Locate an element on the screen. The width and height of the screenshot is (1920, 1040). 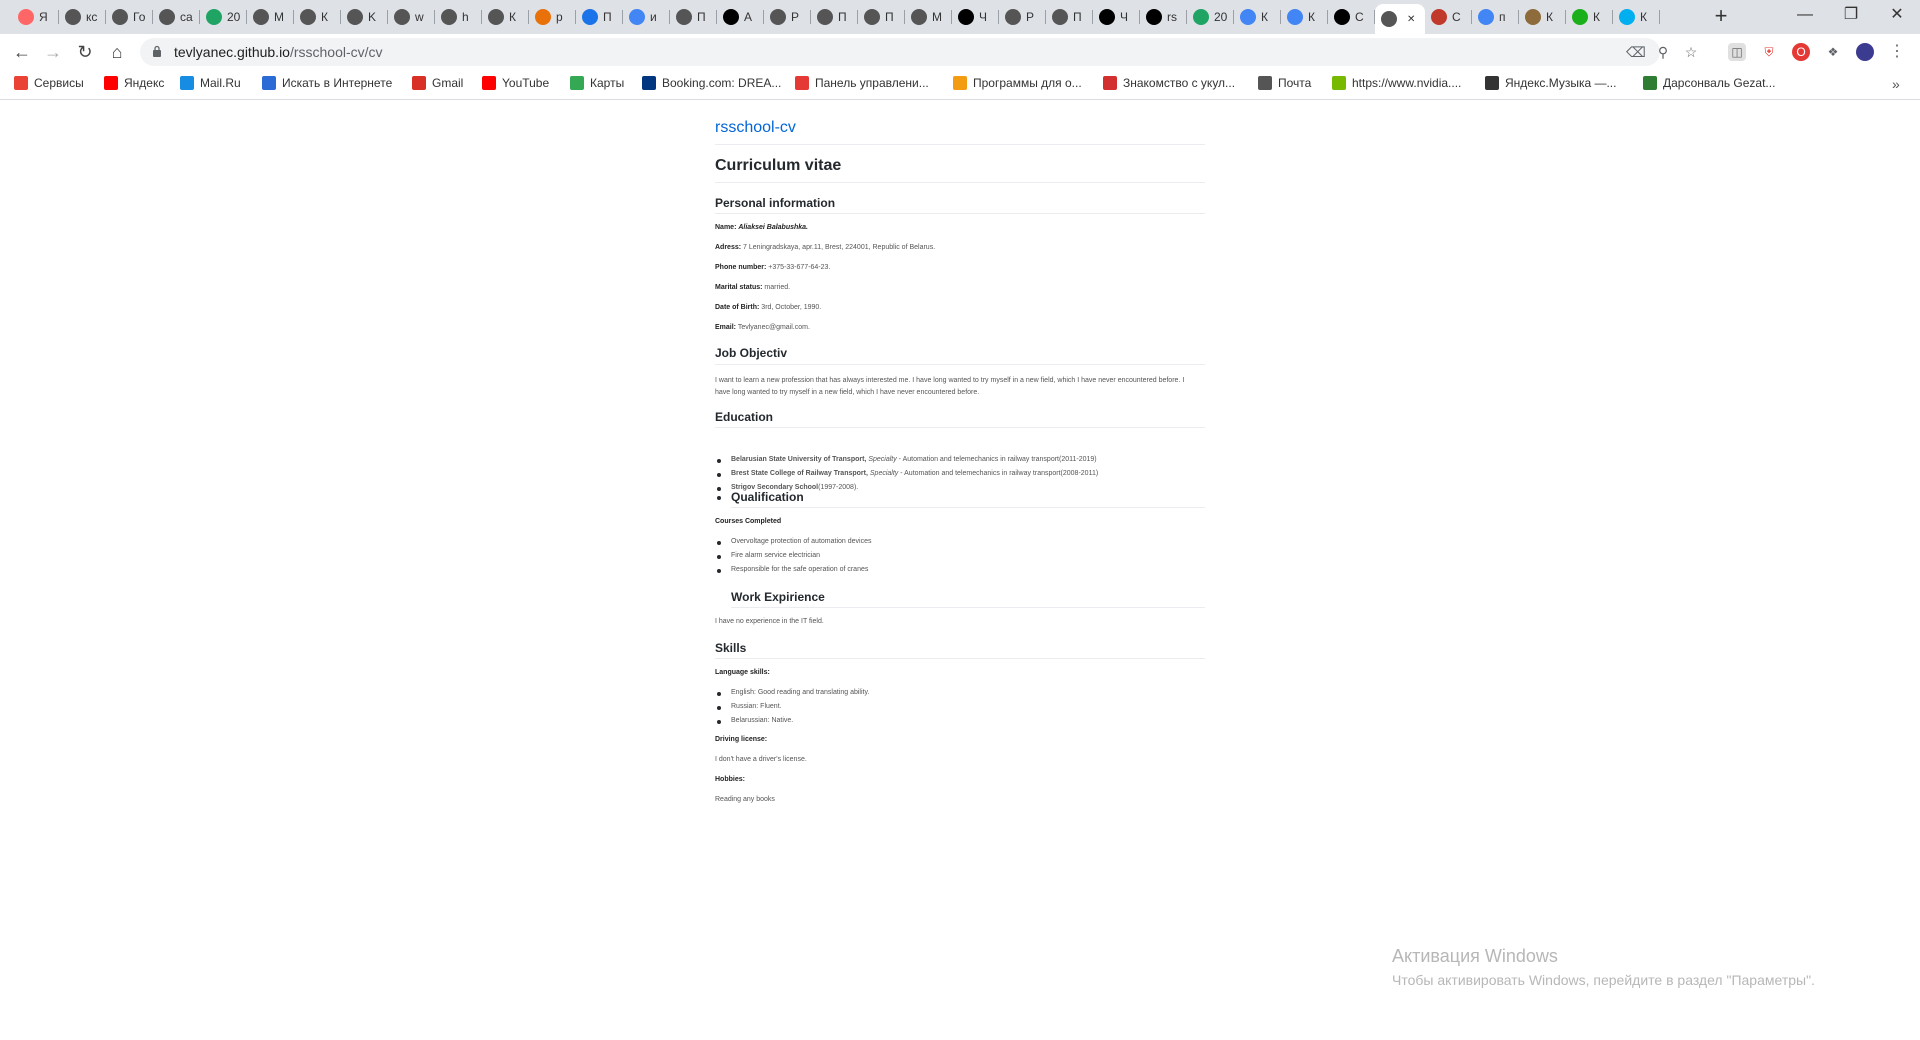
bookmark-item: Mail.Ru is located at coordinates (210, 83).